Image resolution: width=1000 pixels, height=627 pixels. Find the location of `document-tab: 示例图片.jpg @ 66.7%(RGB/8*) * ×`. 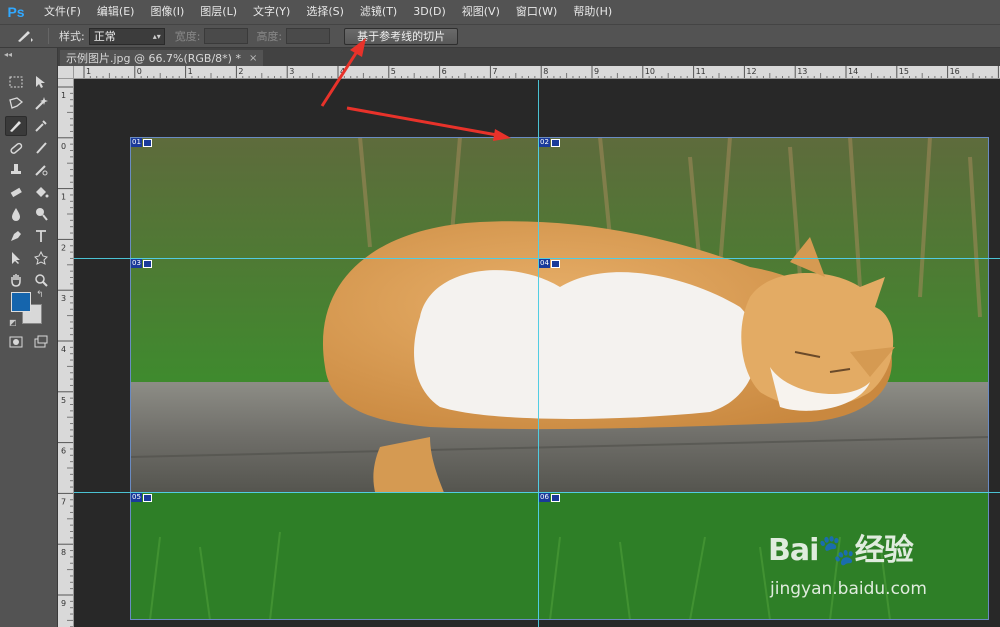

document-tab: 示例图片.jpg @ 66.7%(RGB/8*) * × is located at coordinates (162, 58).